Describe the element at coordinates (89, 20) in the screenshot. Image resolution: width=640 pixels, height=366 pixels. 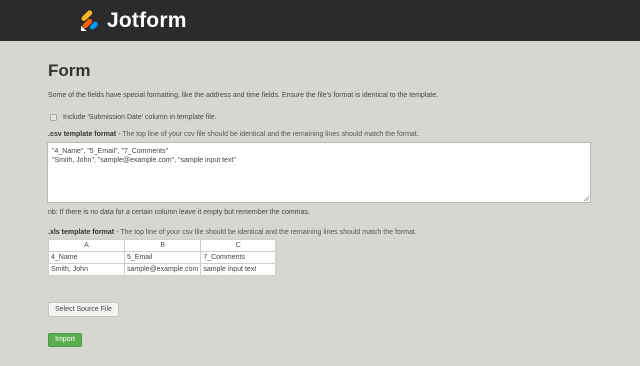
I see `jotform-logo-icon` at that location.